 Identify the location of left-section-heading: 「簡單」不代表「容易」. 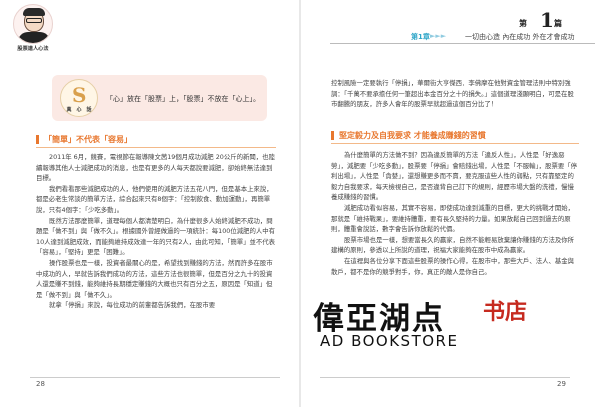
(88, 139).